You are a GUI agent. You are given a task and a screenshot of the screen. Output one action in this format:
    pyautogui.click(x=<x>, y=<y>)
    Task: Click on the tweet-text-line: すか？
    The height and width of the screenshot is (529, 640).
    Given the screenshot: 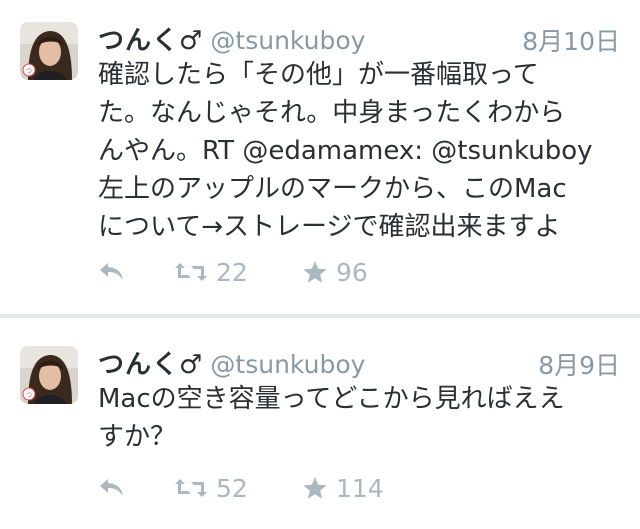 What is the action you would take?
    pyautogui.click(x=137, y=437)
    